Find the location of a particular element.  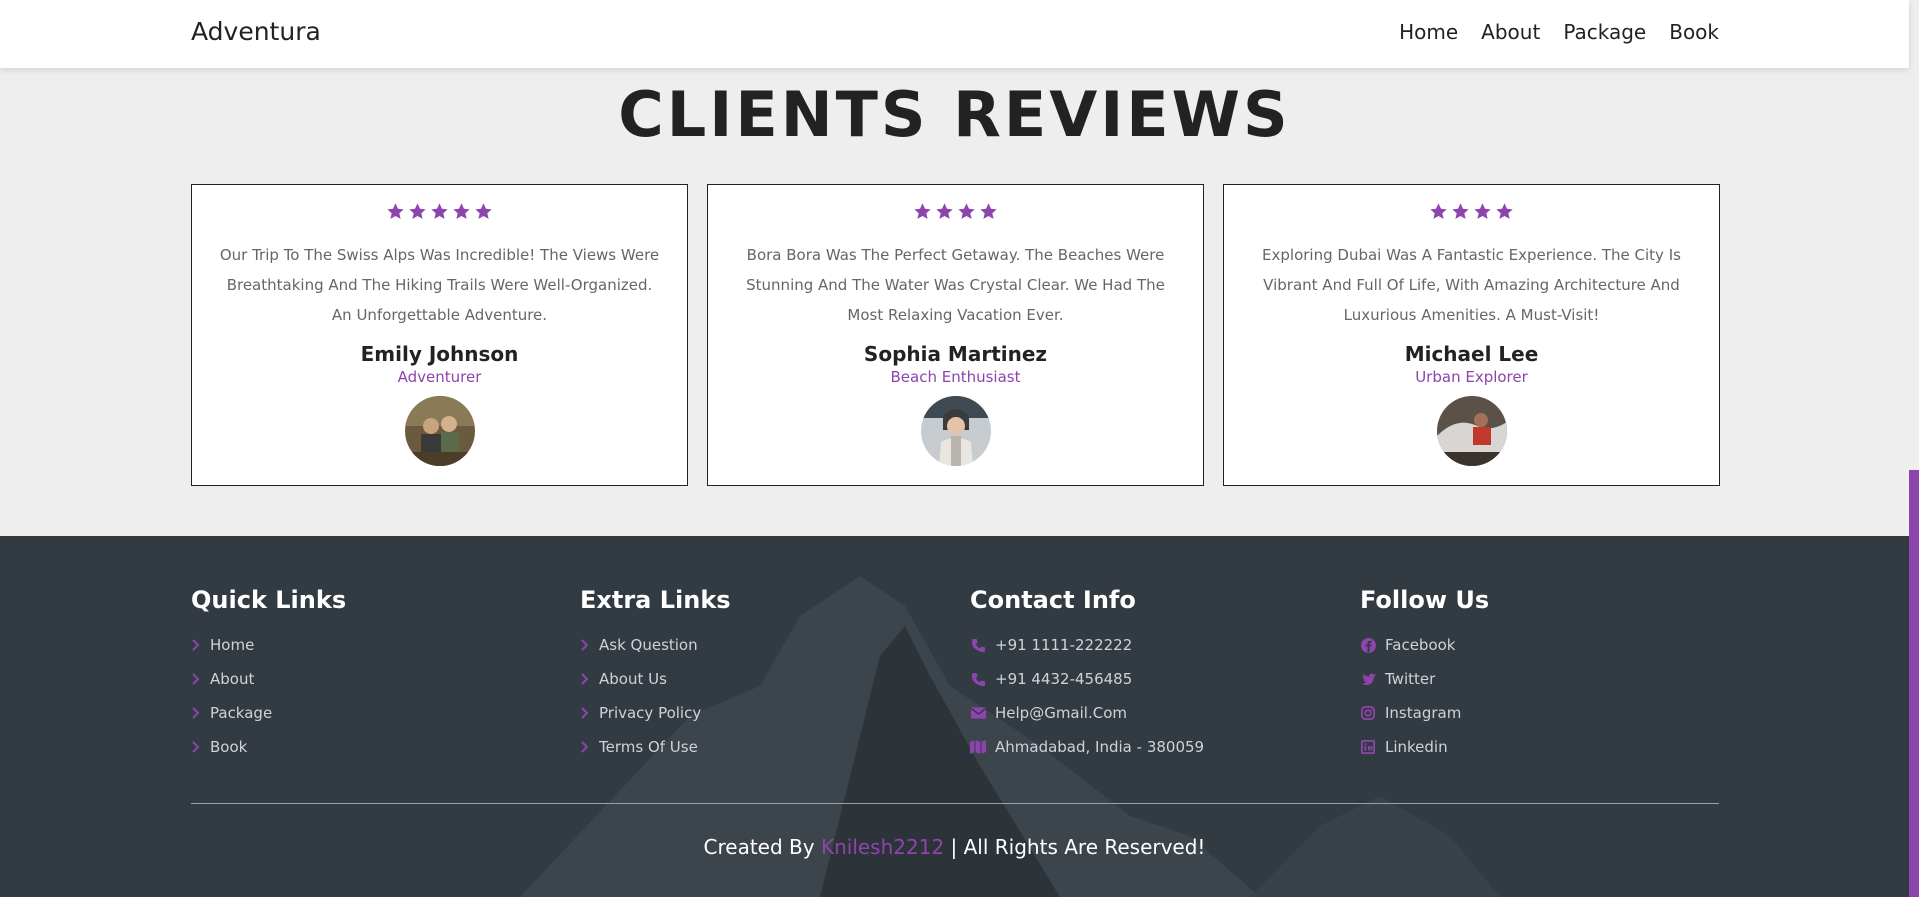

footer-link-about-us: About Us is located at coordinates (750, 679).